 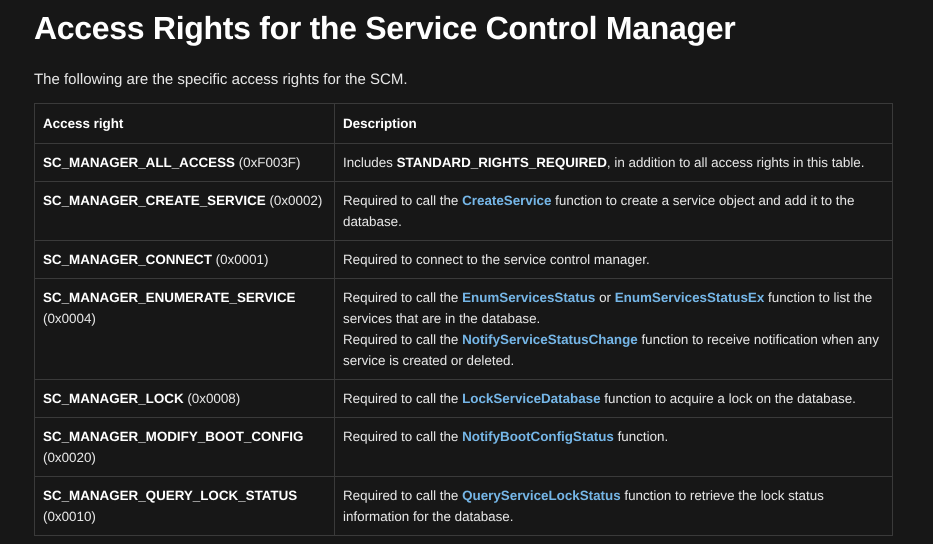 What do you see at coordinates (497, 260) in the screenshot?
I see `description-text: Required to connect to the service control manager.` at bounding box center [497, 260].